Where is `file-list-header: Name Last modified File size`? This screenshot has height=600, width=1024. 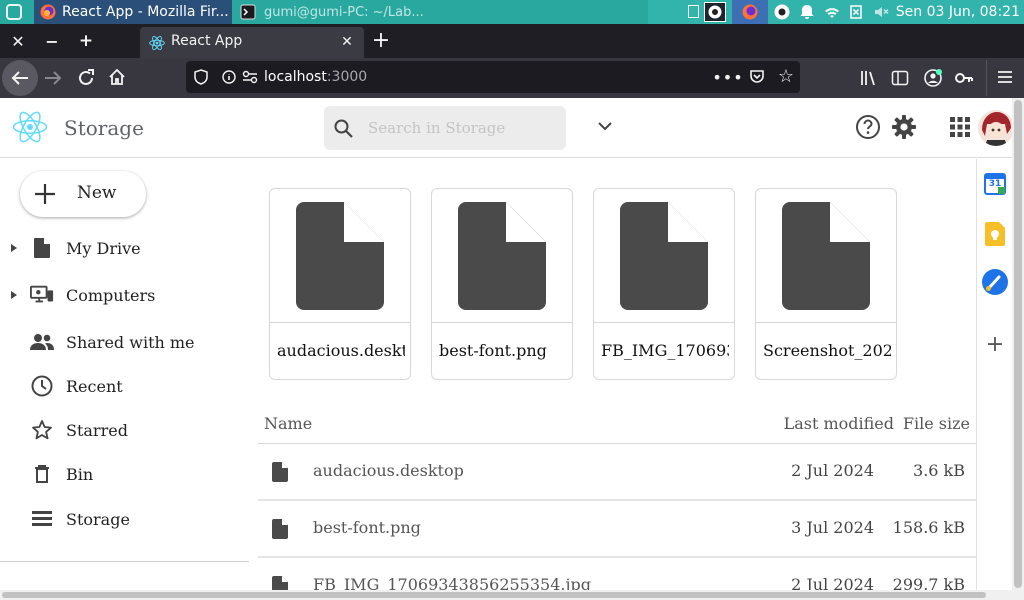 file-list-header: Name Last modified File size is located at coordinates (617, 425).